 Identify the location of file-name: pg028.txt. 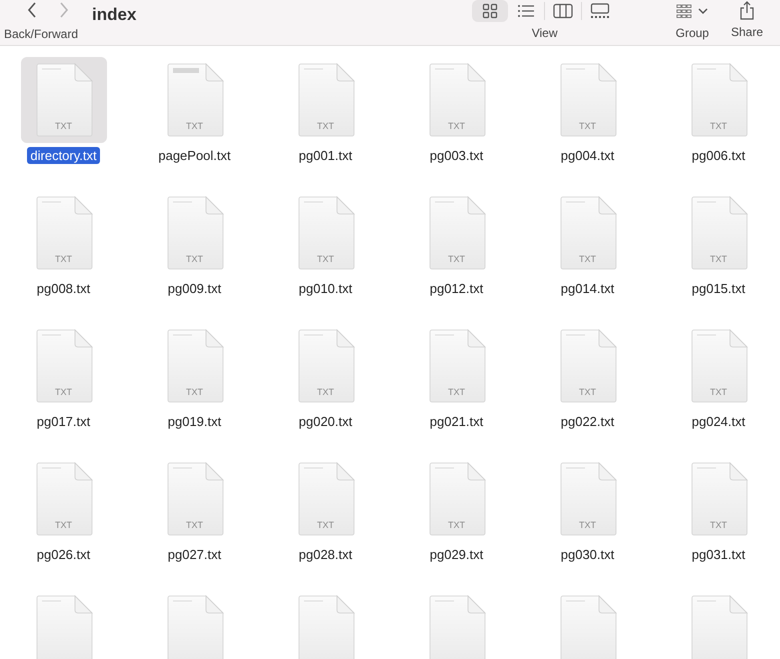
(326, 554).